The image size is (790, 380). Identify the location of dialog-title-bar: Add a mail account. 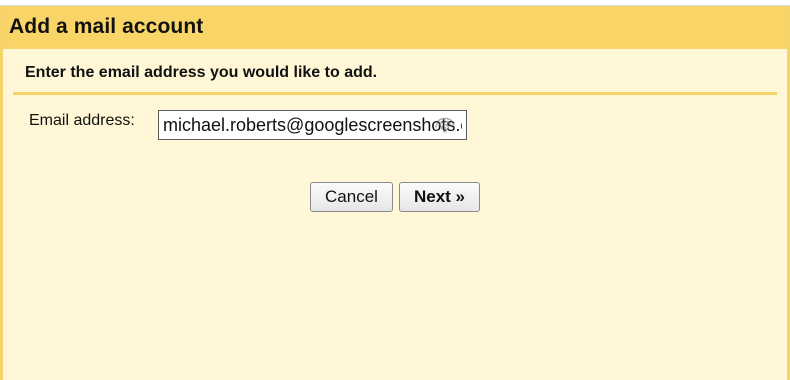
(395, 27).